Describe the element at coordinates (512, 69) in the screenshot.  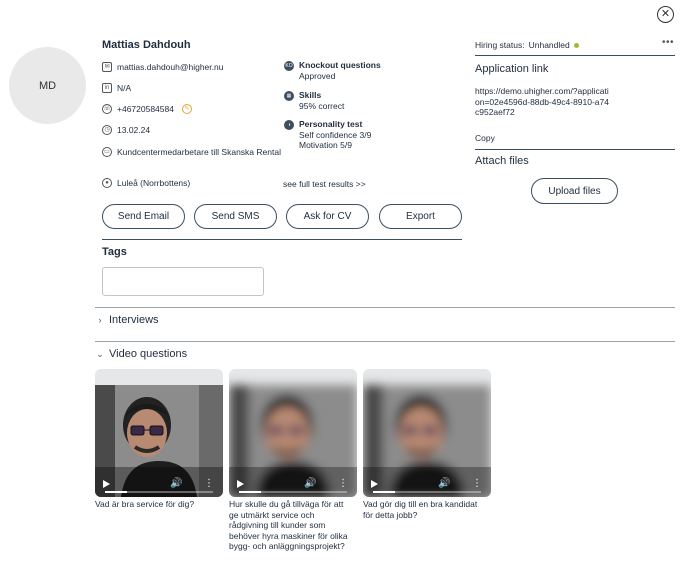
I see `application-link-title: Application link` at that location.